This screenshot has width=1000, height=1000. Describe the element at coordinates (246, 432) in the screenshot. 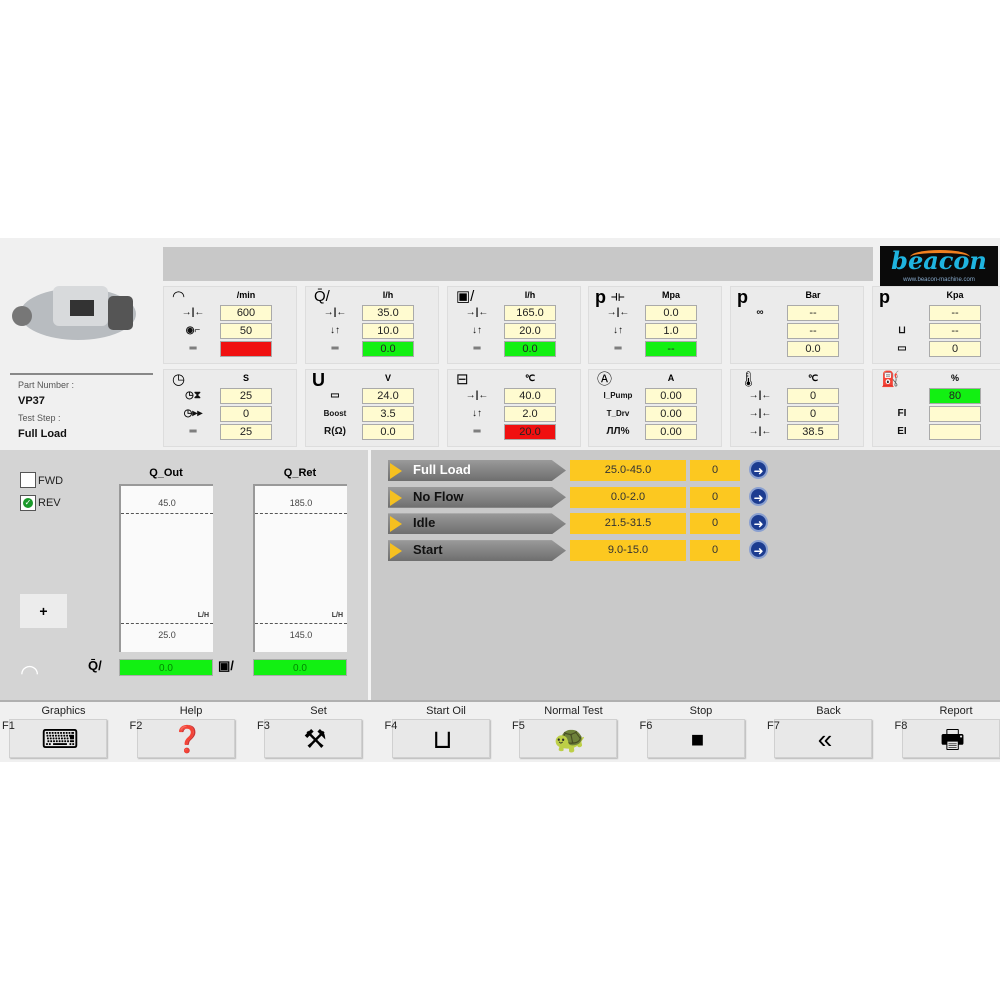

I see `value-field: 25` at that location.